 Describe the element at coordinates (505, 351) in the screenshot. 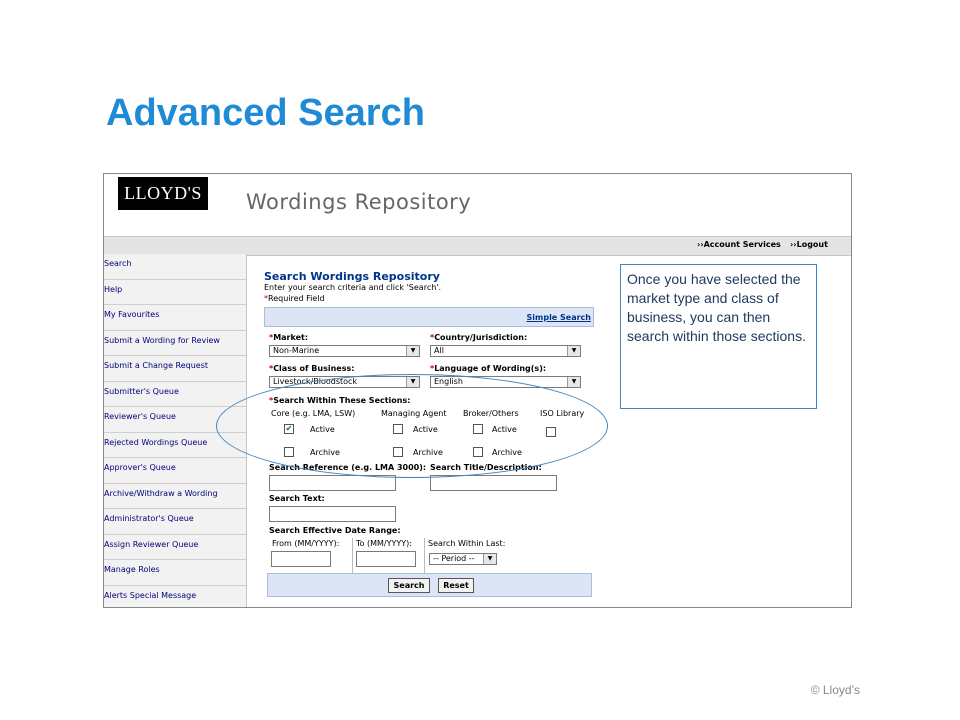

I see `country-select: All ▼` at that location.